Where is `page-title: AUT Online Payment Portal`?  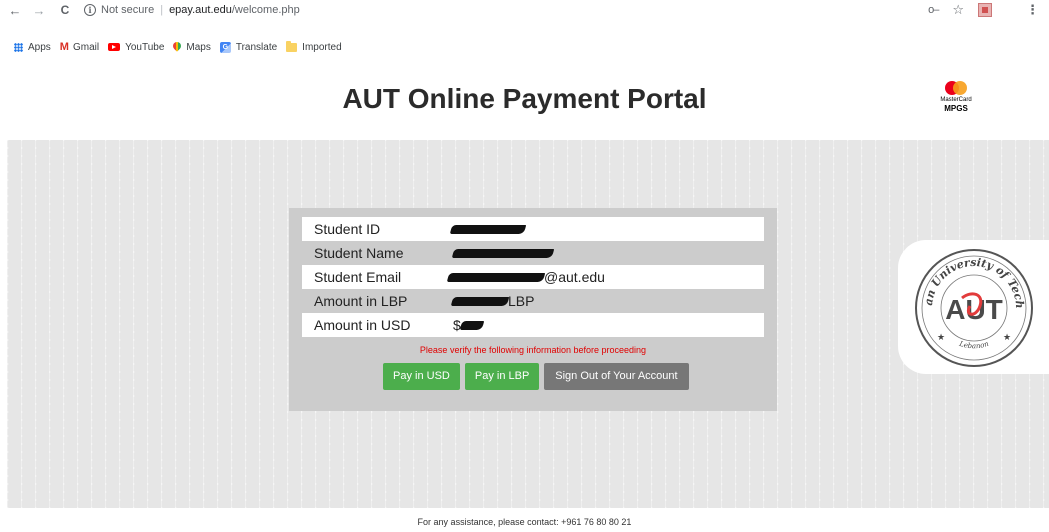
page-title: AUT Online Payment Portal is located at coordinates (524, 98).